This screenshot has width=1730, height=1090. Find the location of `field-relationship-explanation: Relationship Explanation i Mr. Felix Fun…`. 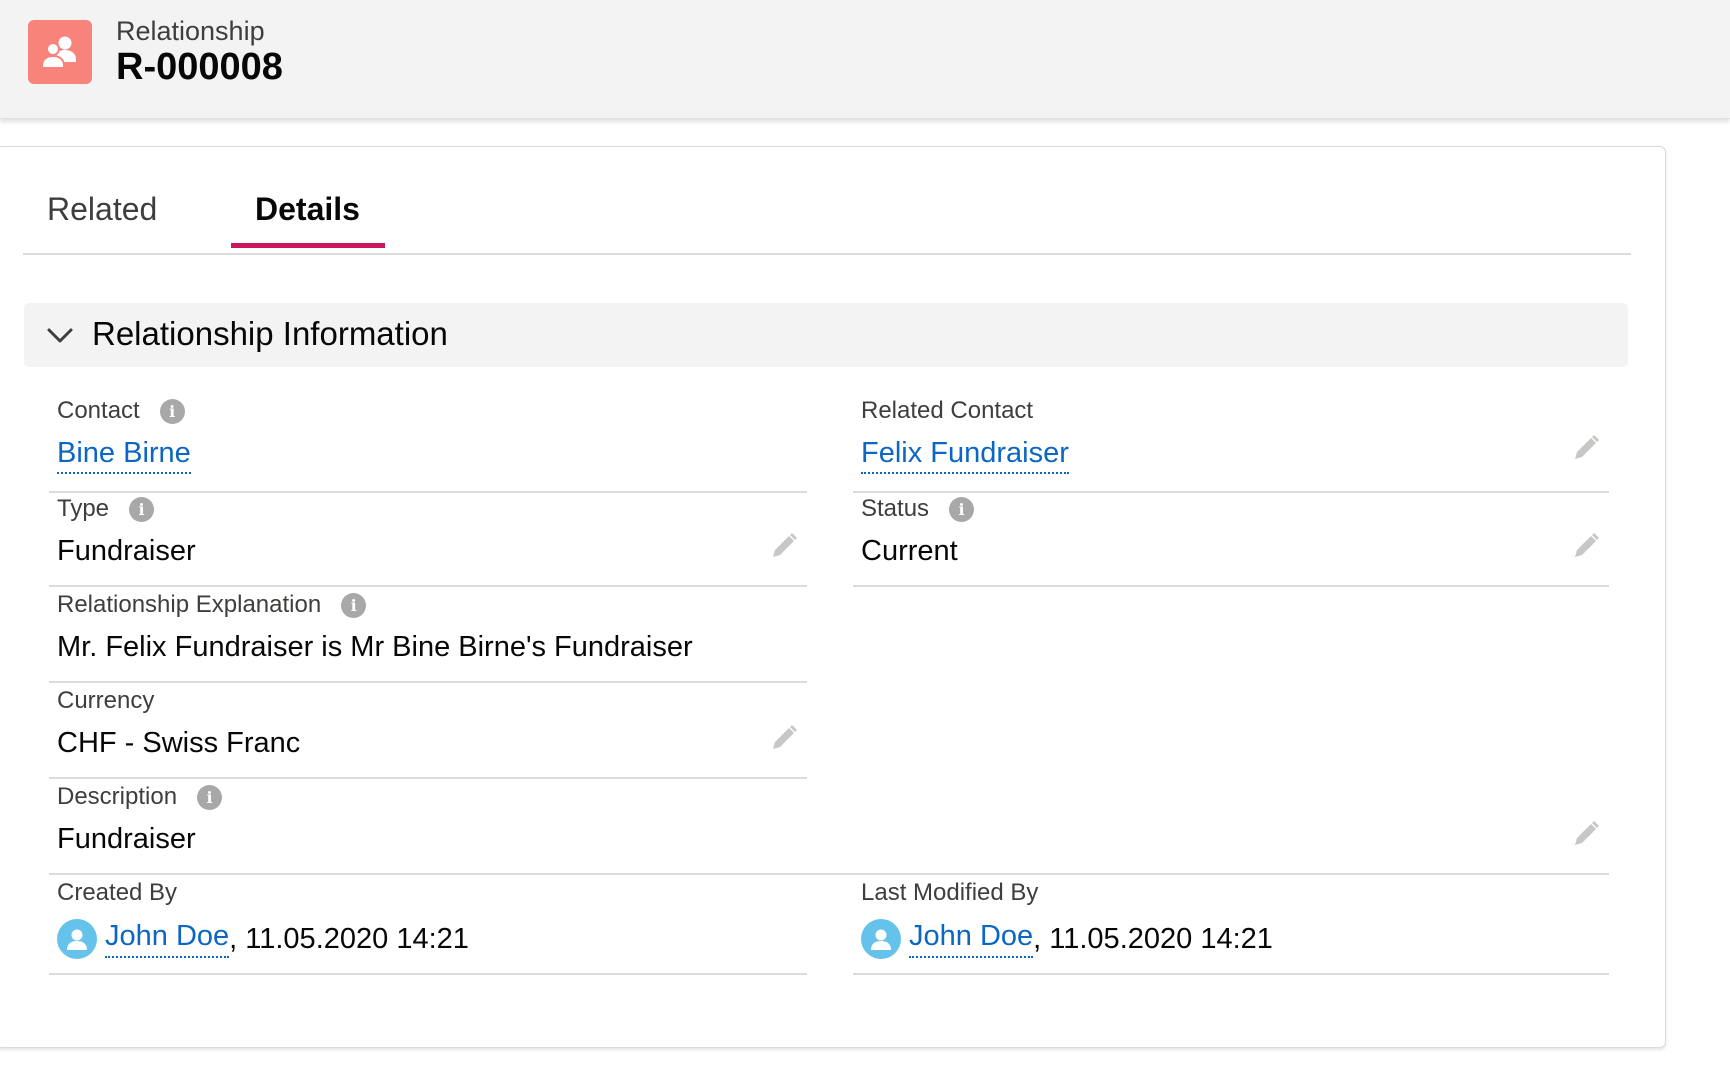

field-relationship-explanation: Relationship Explanation i Mr. Felix Fun… is located at coordinates (428, 634).